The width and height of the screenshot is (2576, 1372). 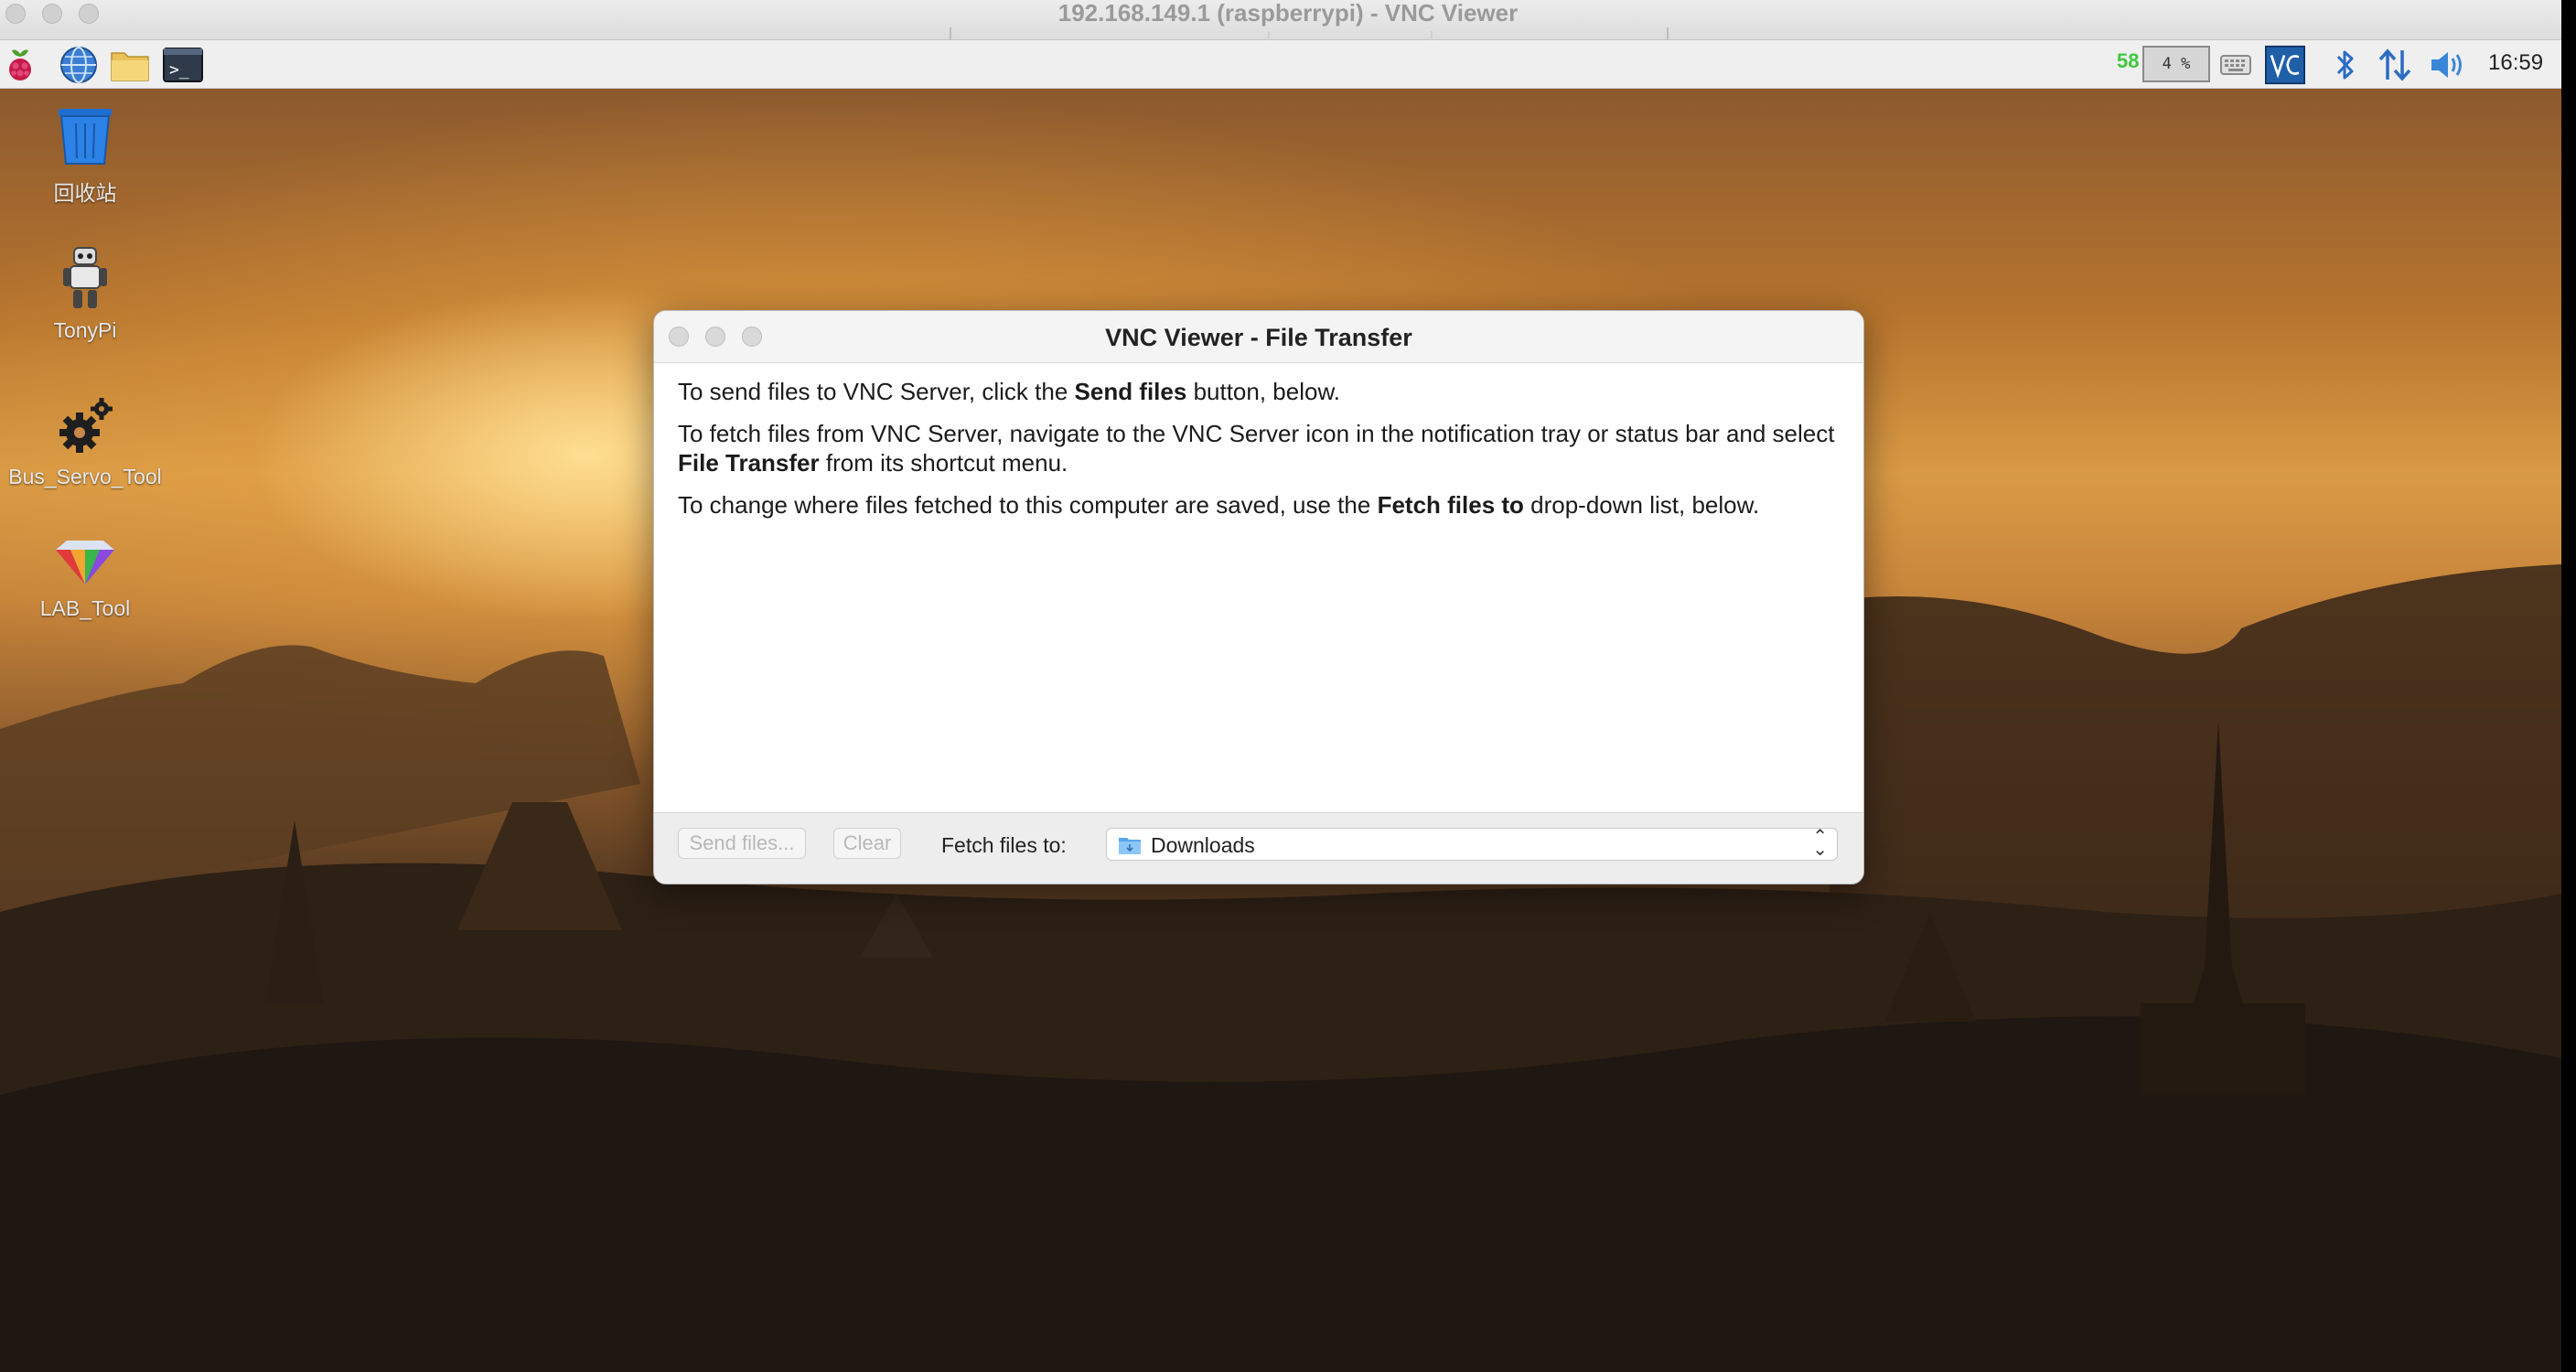 I want to click on desktop-icon-trash: 回收站, so click(x=85, y=156).